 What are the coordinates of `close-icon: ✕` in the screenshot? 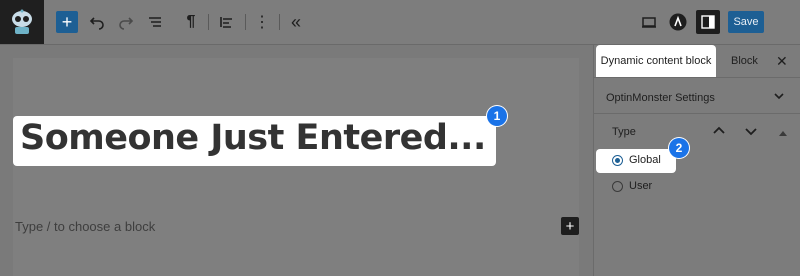 It's located at (782, 61).